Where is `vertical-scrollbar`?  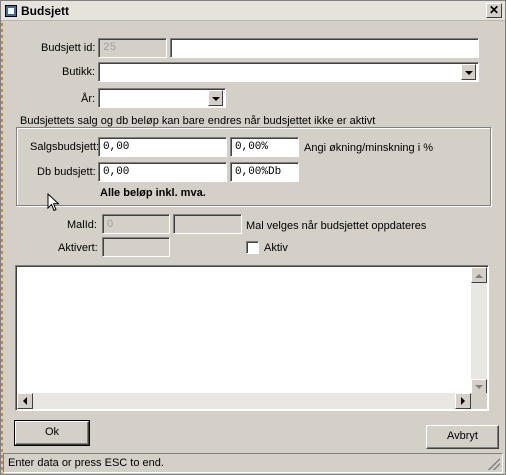
vertical-scrollbar is located at coordinates (479, 331).